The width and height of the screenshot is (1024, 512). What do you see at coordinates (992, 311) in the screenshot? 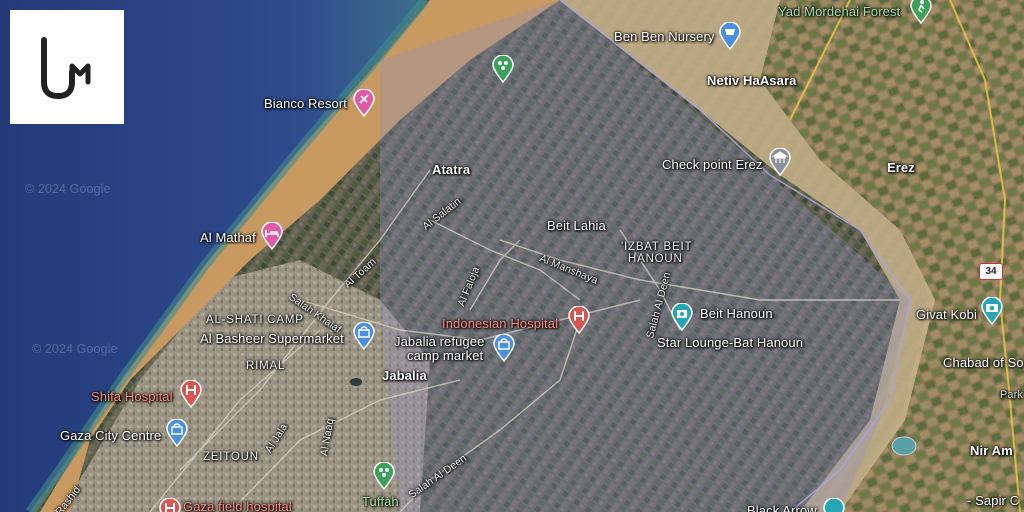
I see `camera-pin-icon` at bounding box center [992, 311].